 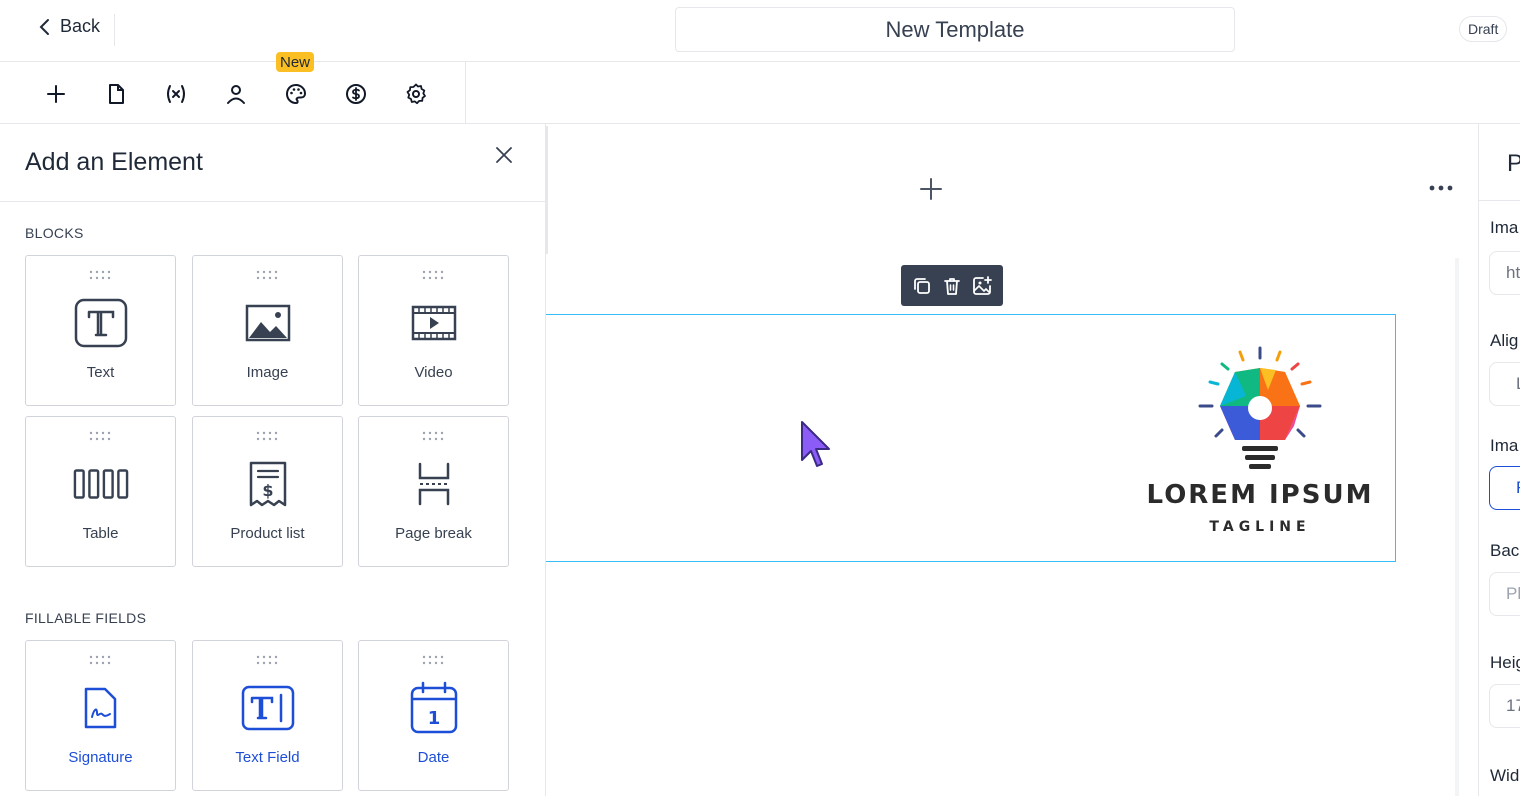 I want to click on image-block-toolbar, so click(x=952, y=285).